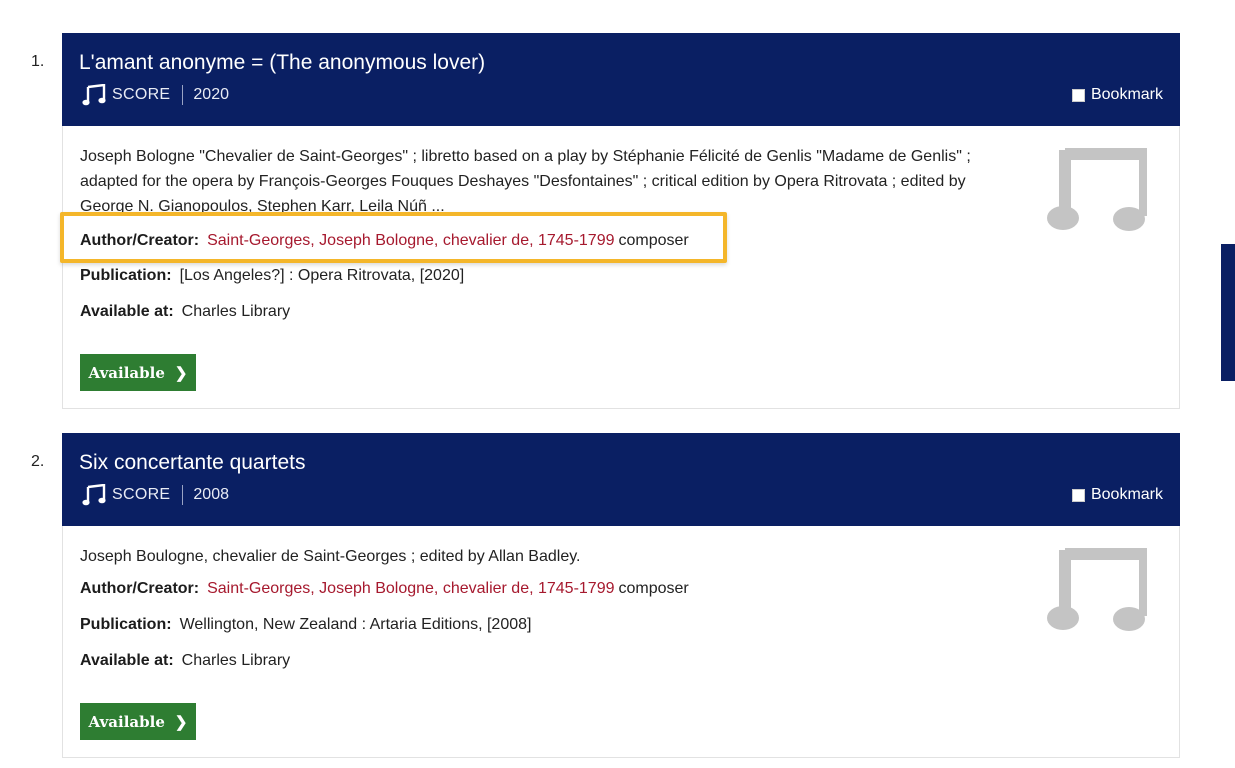 Image resolution: width=1235 pixels, height=768 pixels. I want to click on result-number: 2., so click(38, 461).